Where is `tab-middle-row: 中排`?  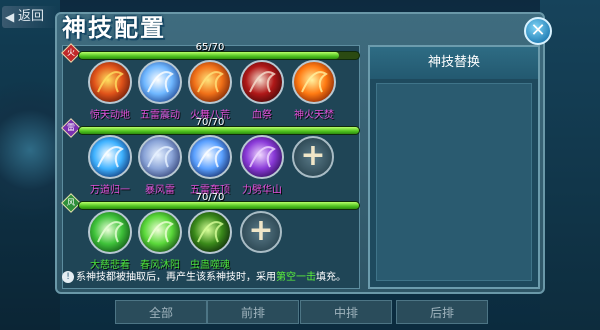
tab-middle-row: 中排 is located at coordinates (346, 312).